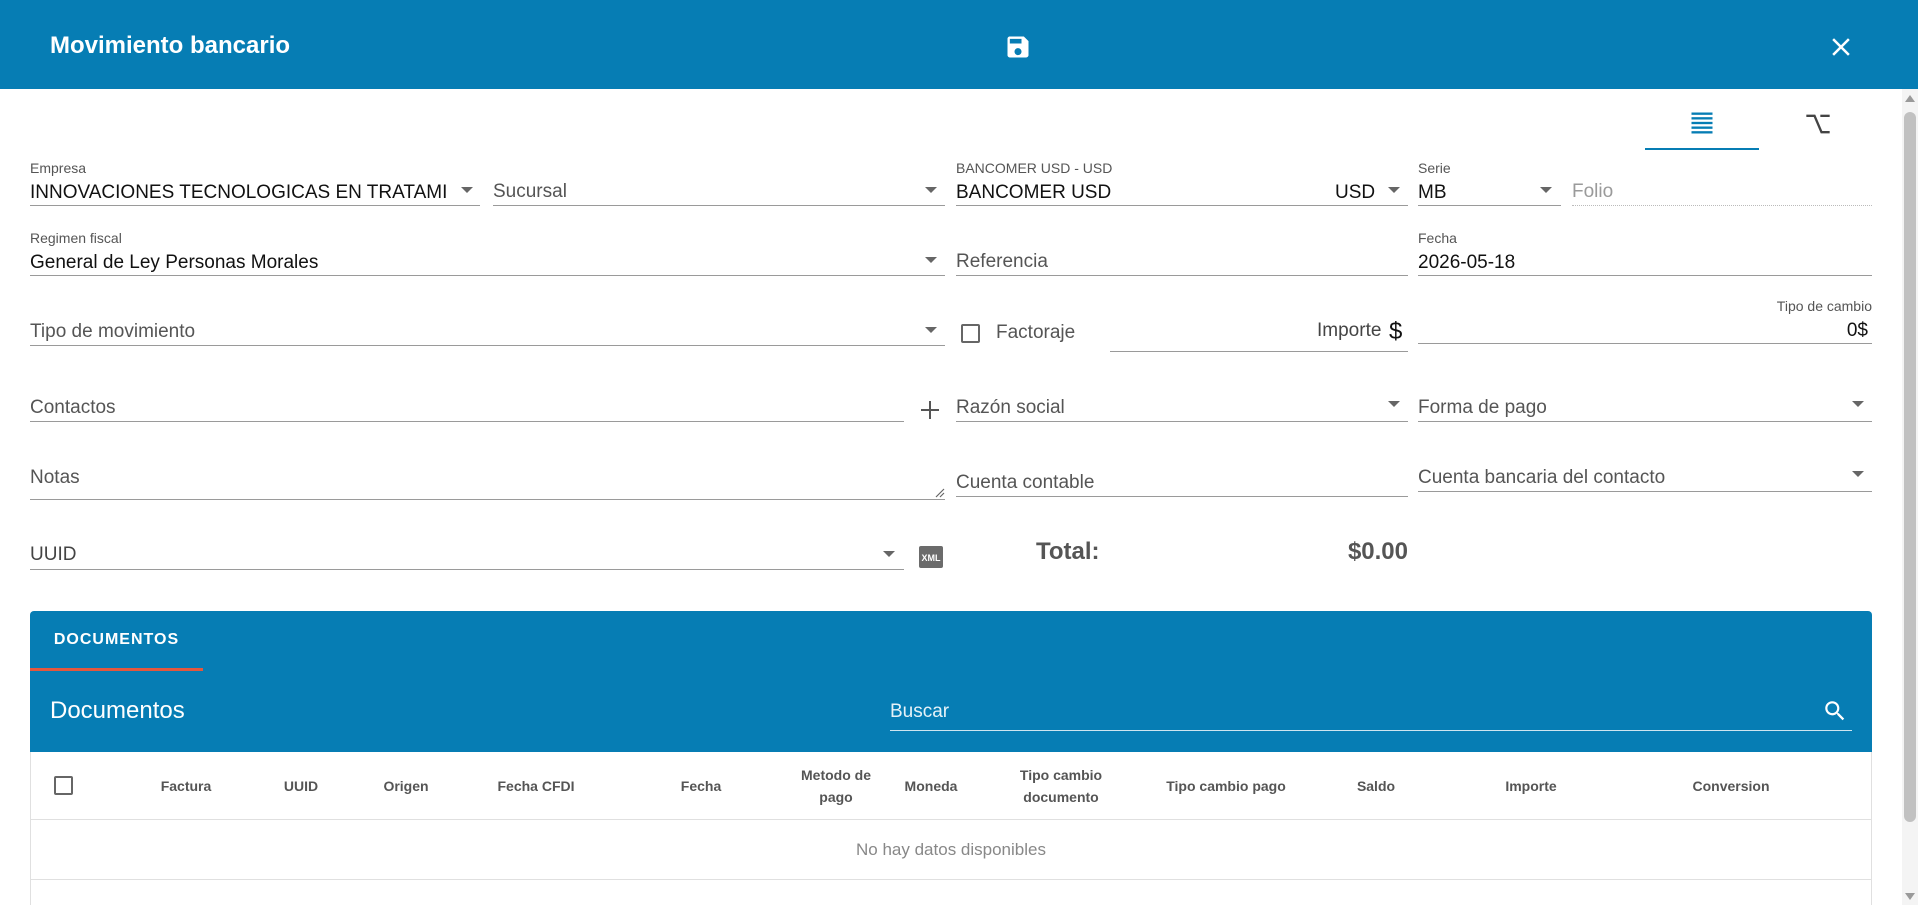 This screenshot has width=1918, height=905. I want to click on xml-button: XML, so click(931, 557).